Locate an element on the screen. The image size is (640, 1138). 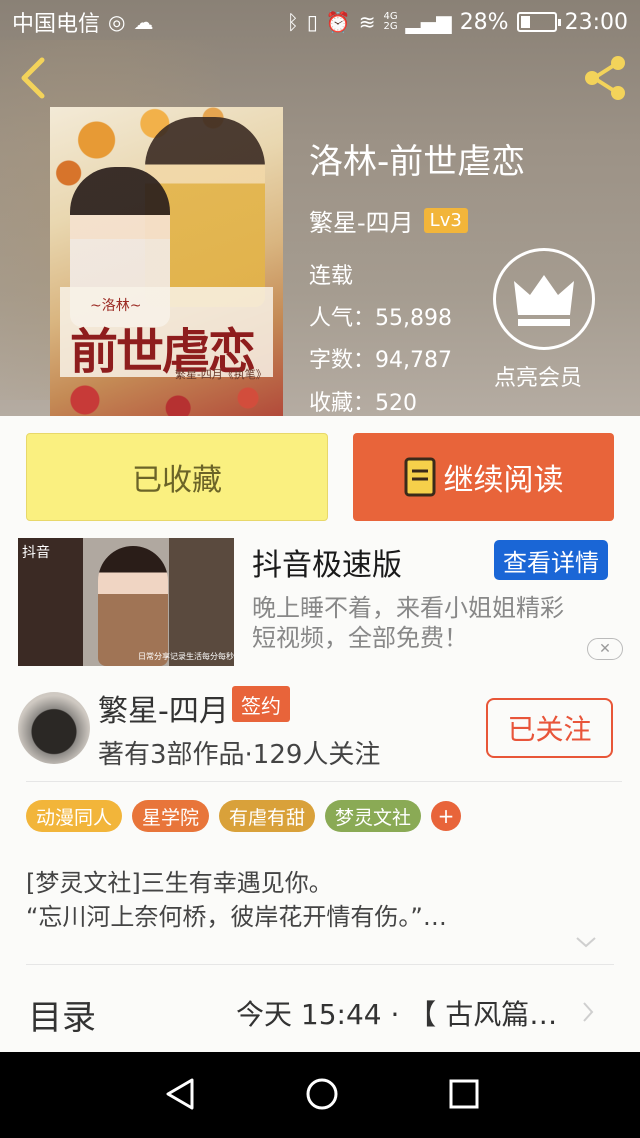
synopsis-line: [梦灵文社]三生有幸遇见你。 is located at coordinates (179, 883).